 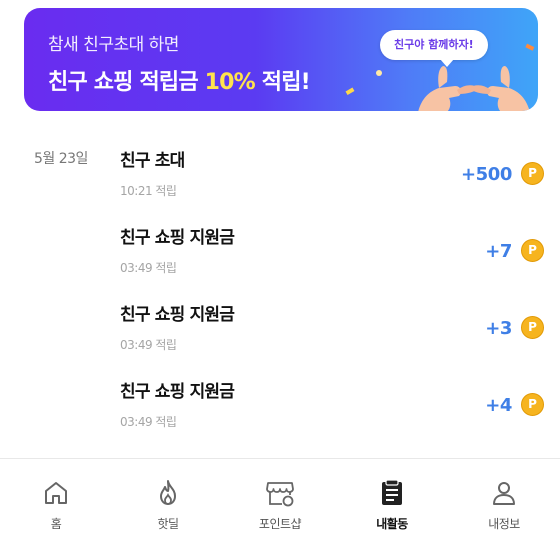 I want to click on entry-amount: +3, so click(x=498, y=328).